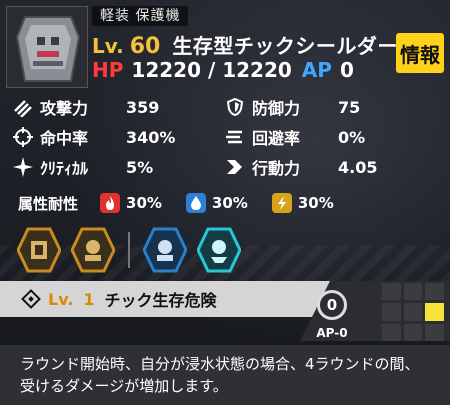 The image size is (450, 405). Describe the element at coordinates (281, 203) in the screenshot. I see `lightning-icon` at that location.